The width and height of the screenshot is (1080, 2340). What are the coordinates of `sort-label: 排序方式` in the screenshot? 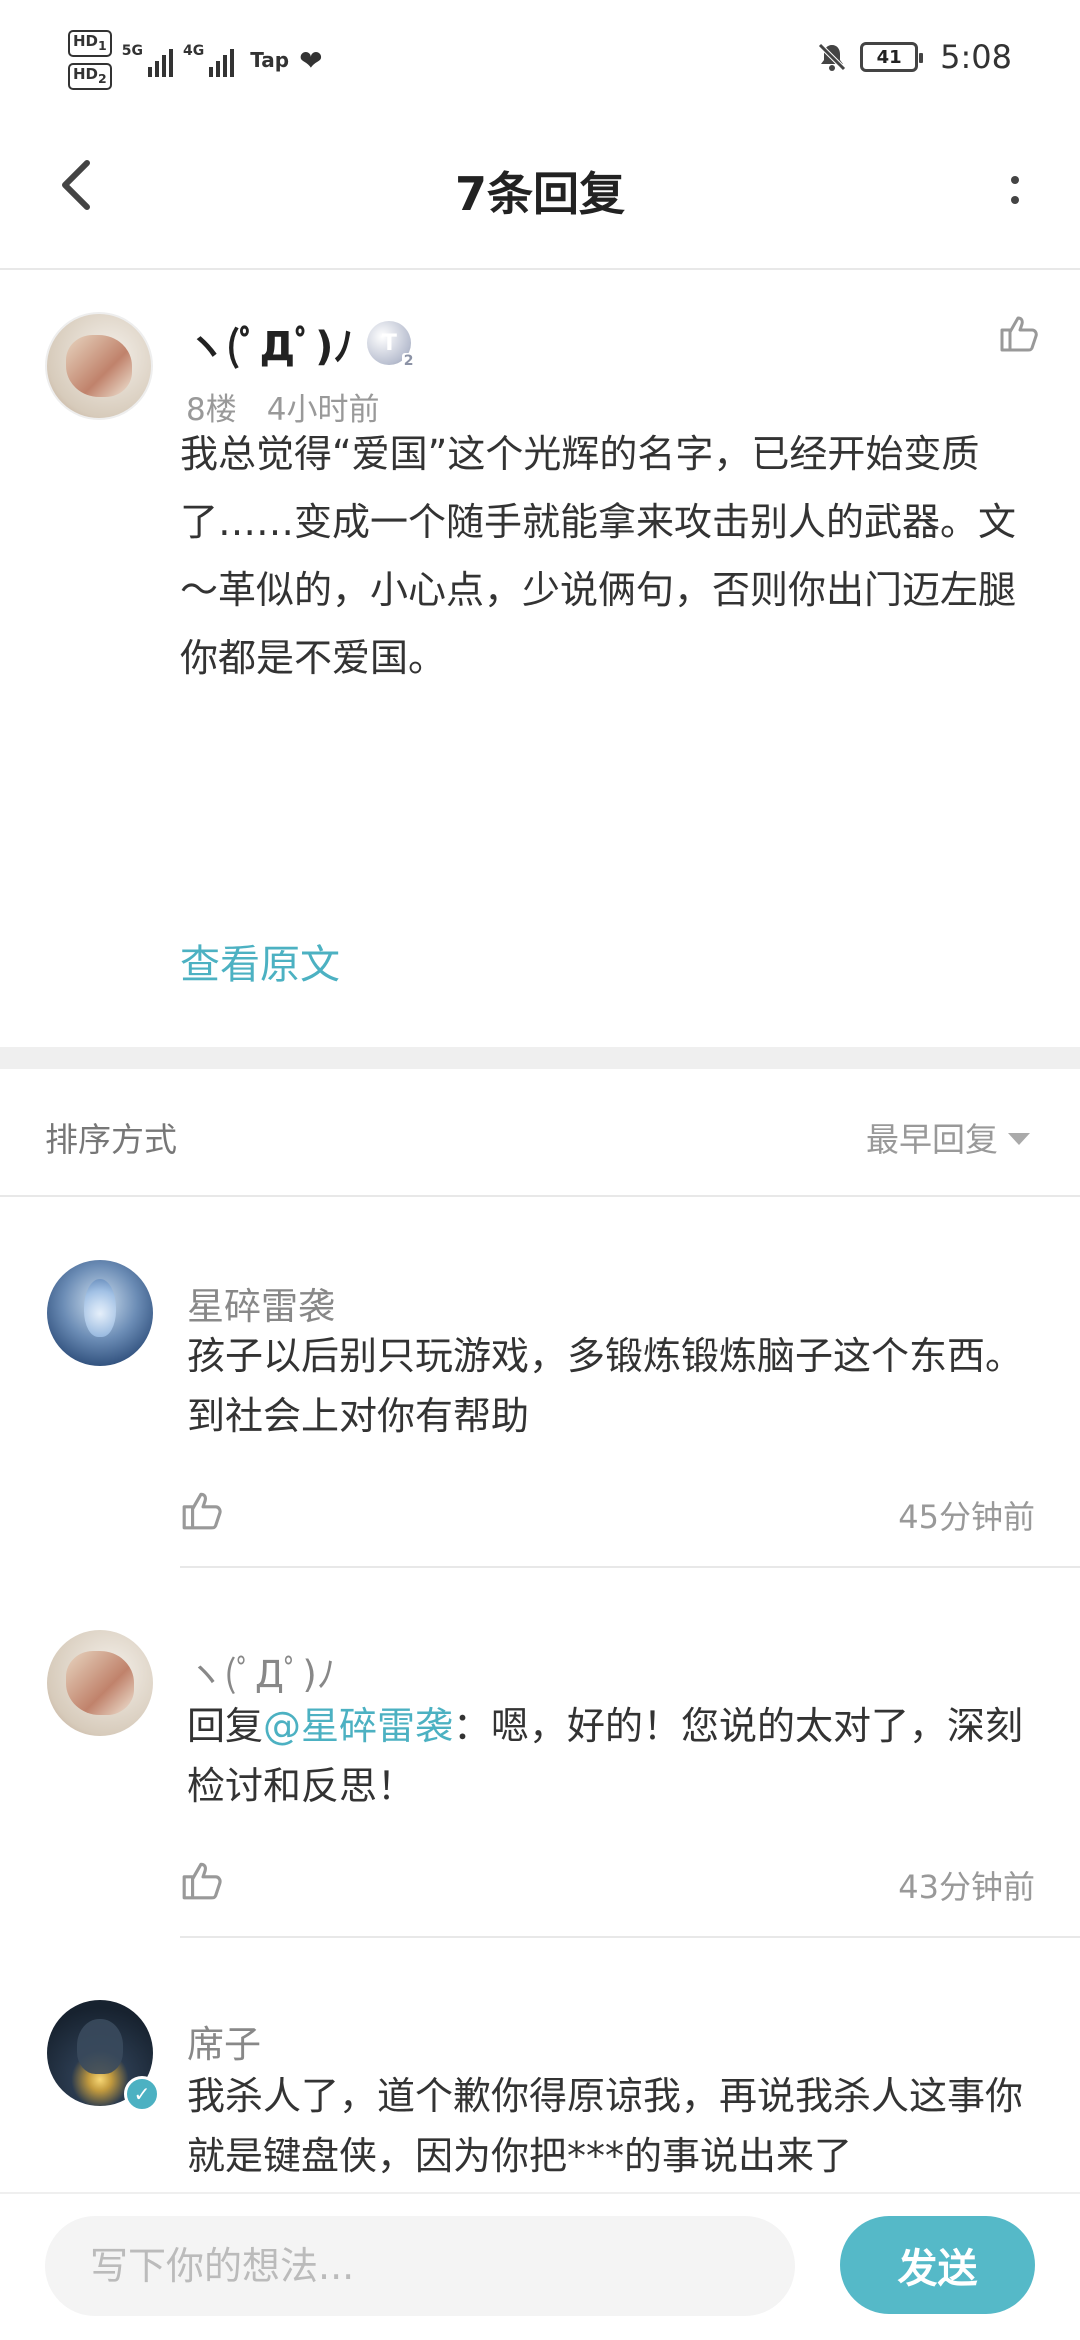 It's located at (111, 1139).